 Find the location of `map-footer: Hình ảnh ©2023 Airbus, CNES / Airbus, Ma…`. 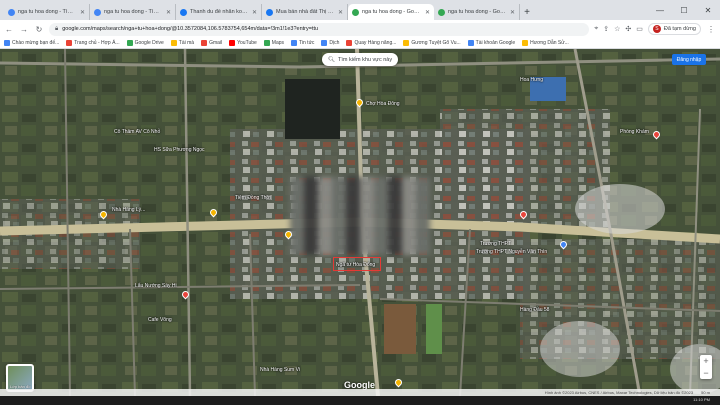

map-footer: Hình ảnh ©2023 Airbus, CNES / Airbus, Ma… is located at coordinates (360, 392).